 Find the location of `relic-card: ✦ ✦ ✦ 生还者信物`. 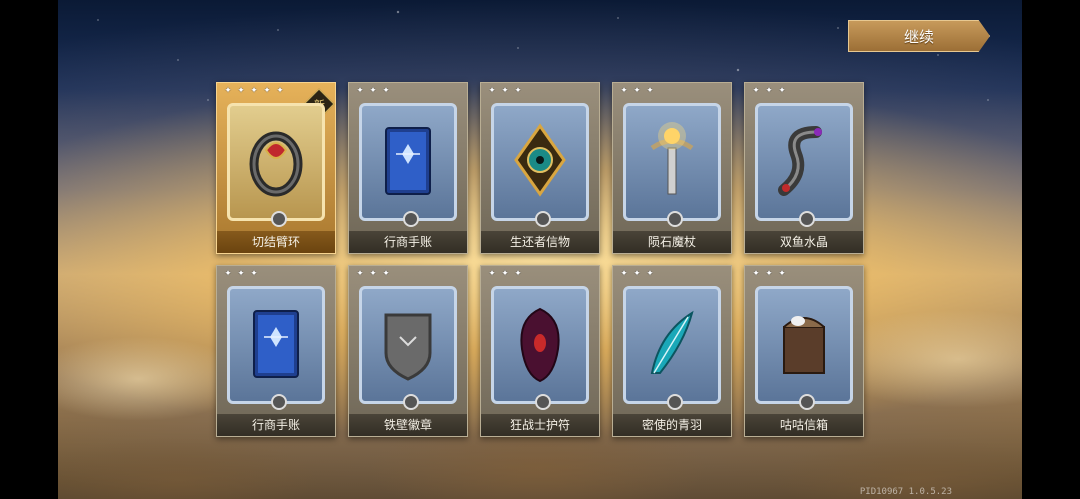

relic-card: ✦ ✦ ✦ 生还者信物 is located at coordinates (540, 168).